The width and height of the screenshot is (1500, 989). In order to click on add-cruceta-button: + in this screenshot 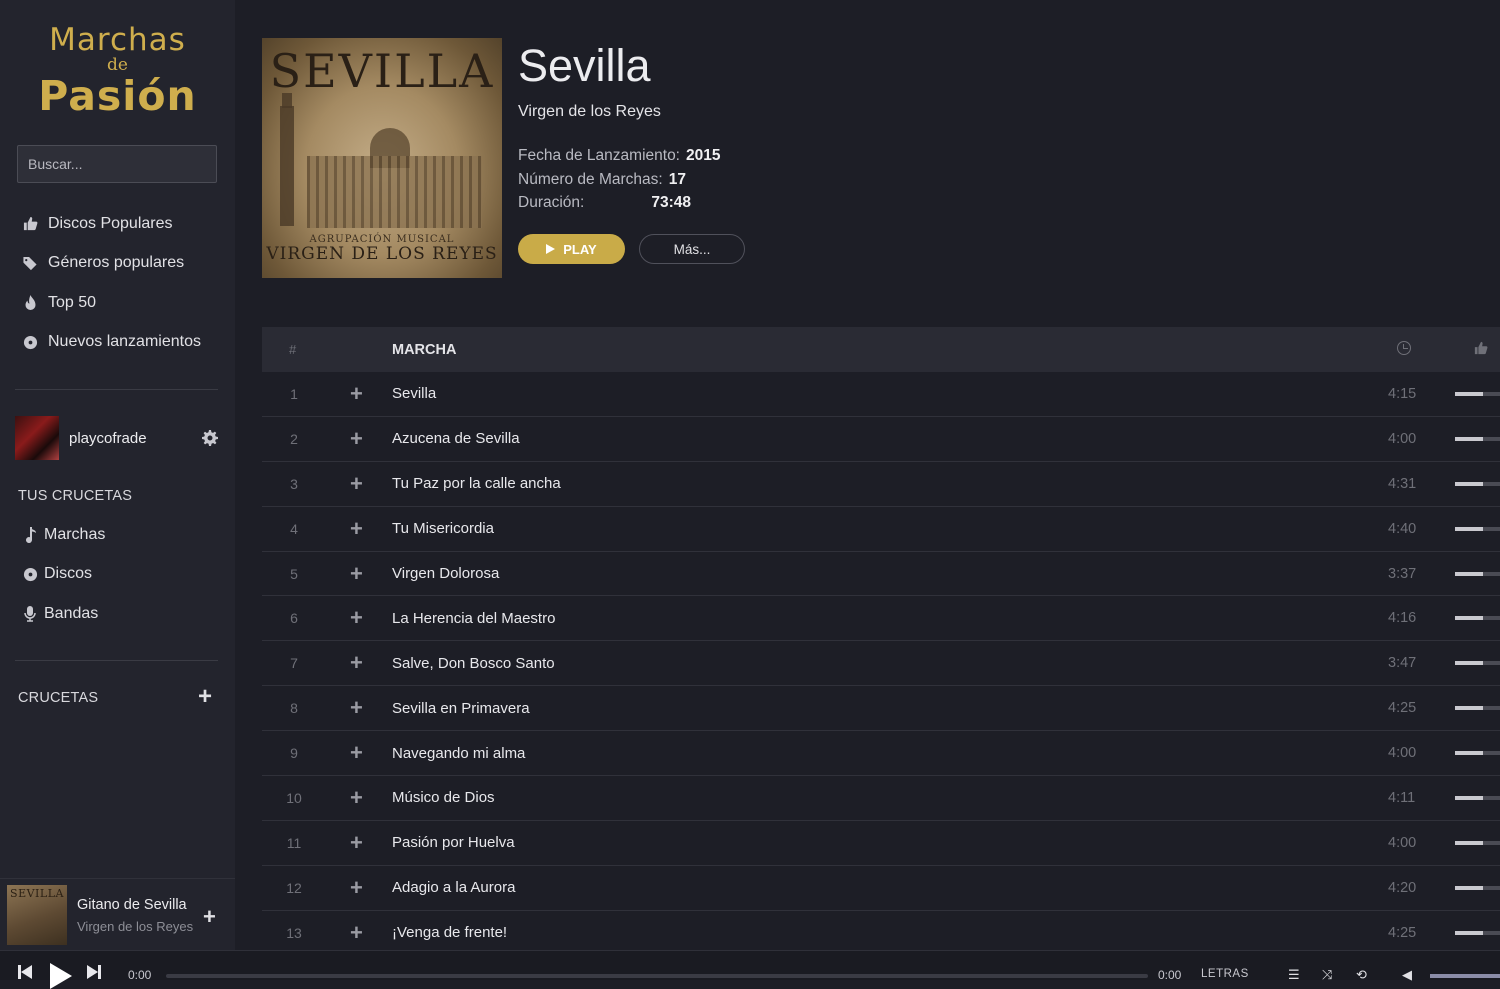, I will do `click(205, 697)`.